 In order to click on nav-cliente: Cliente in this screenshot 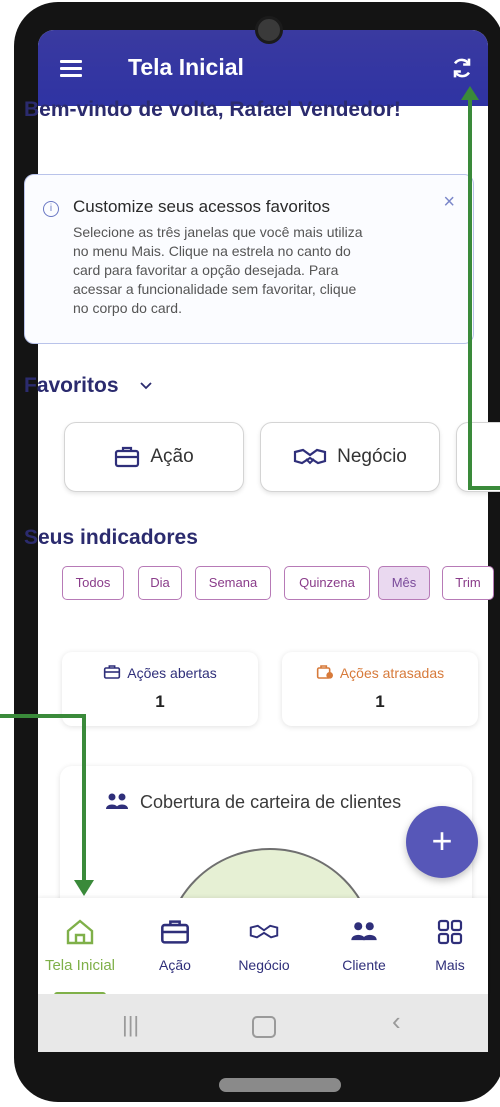, I will do `click(364, 945)`.